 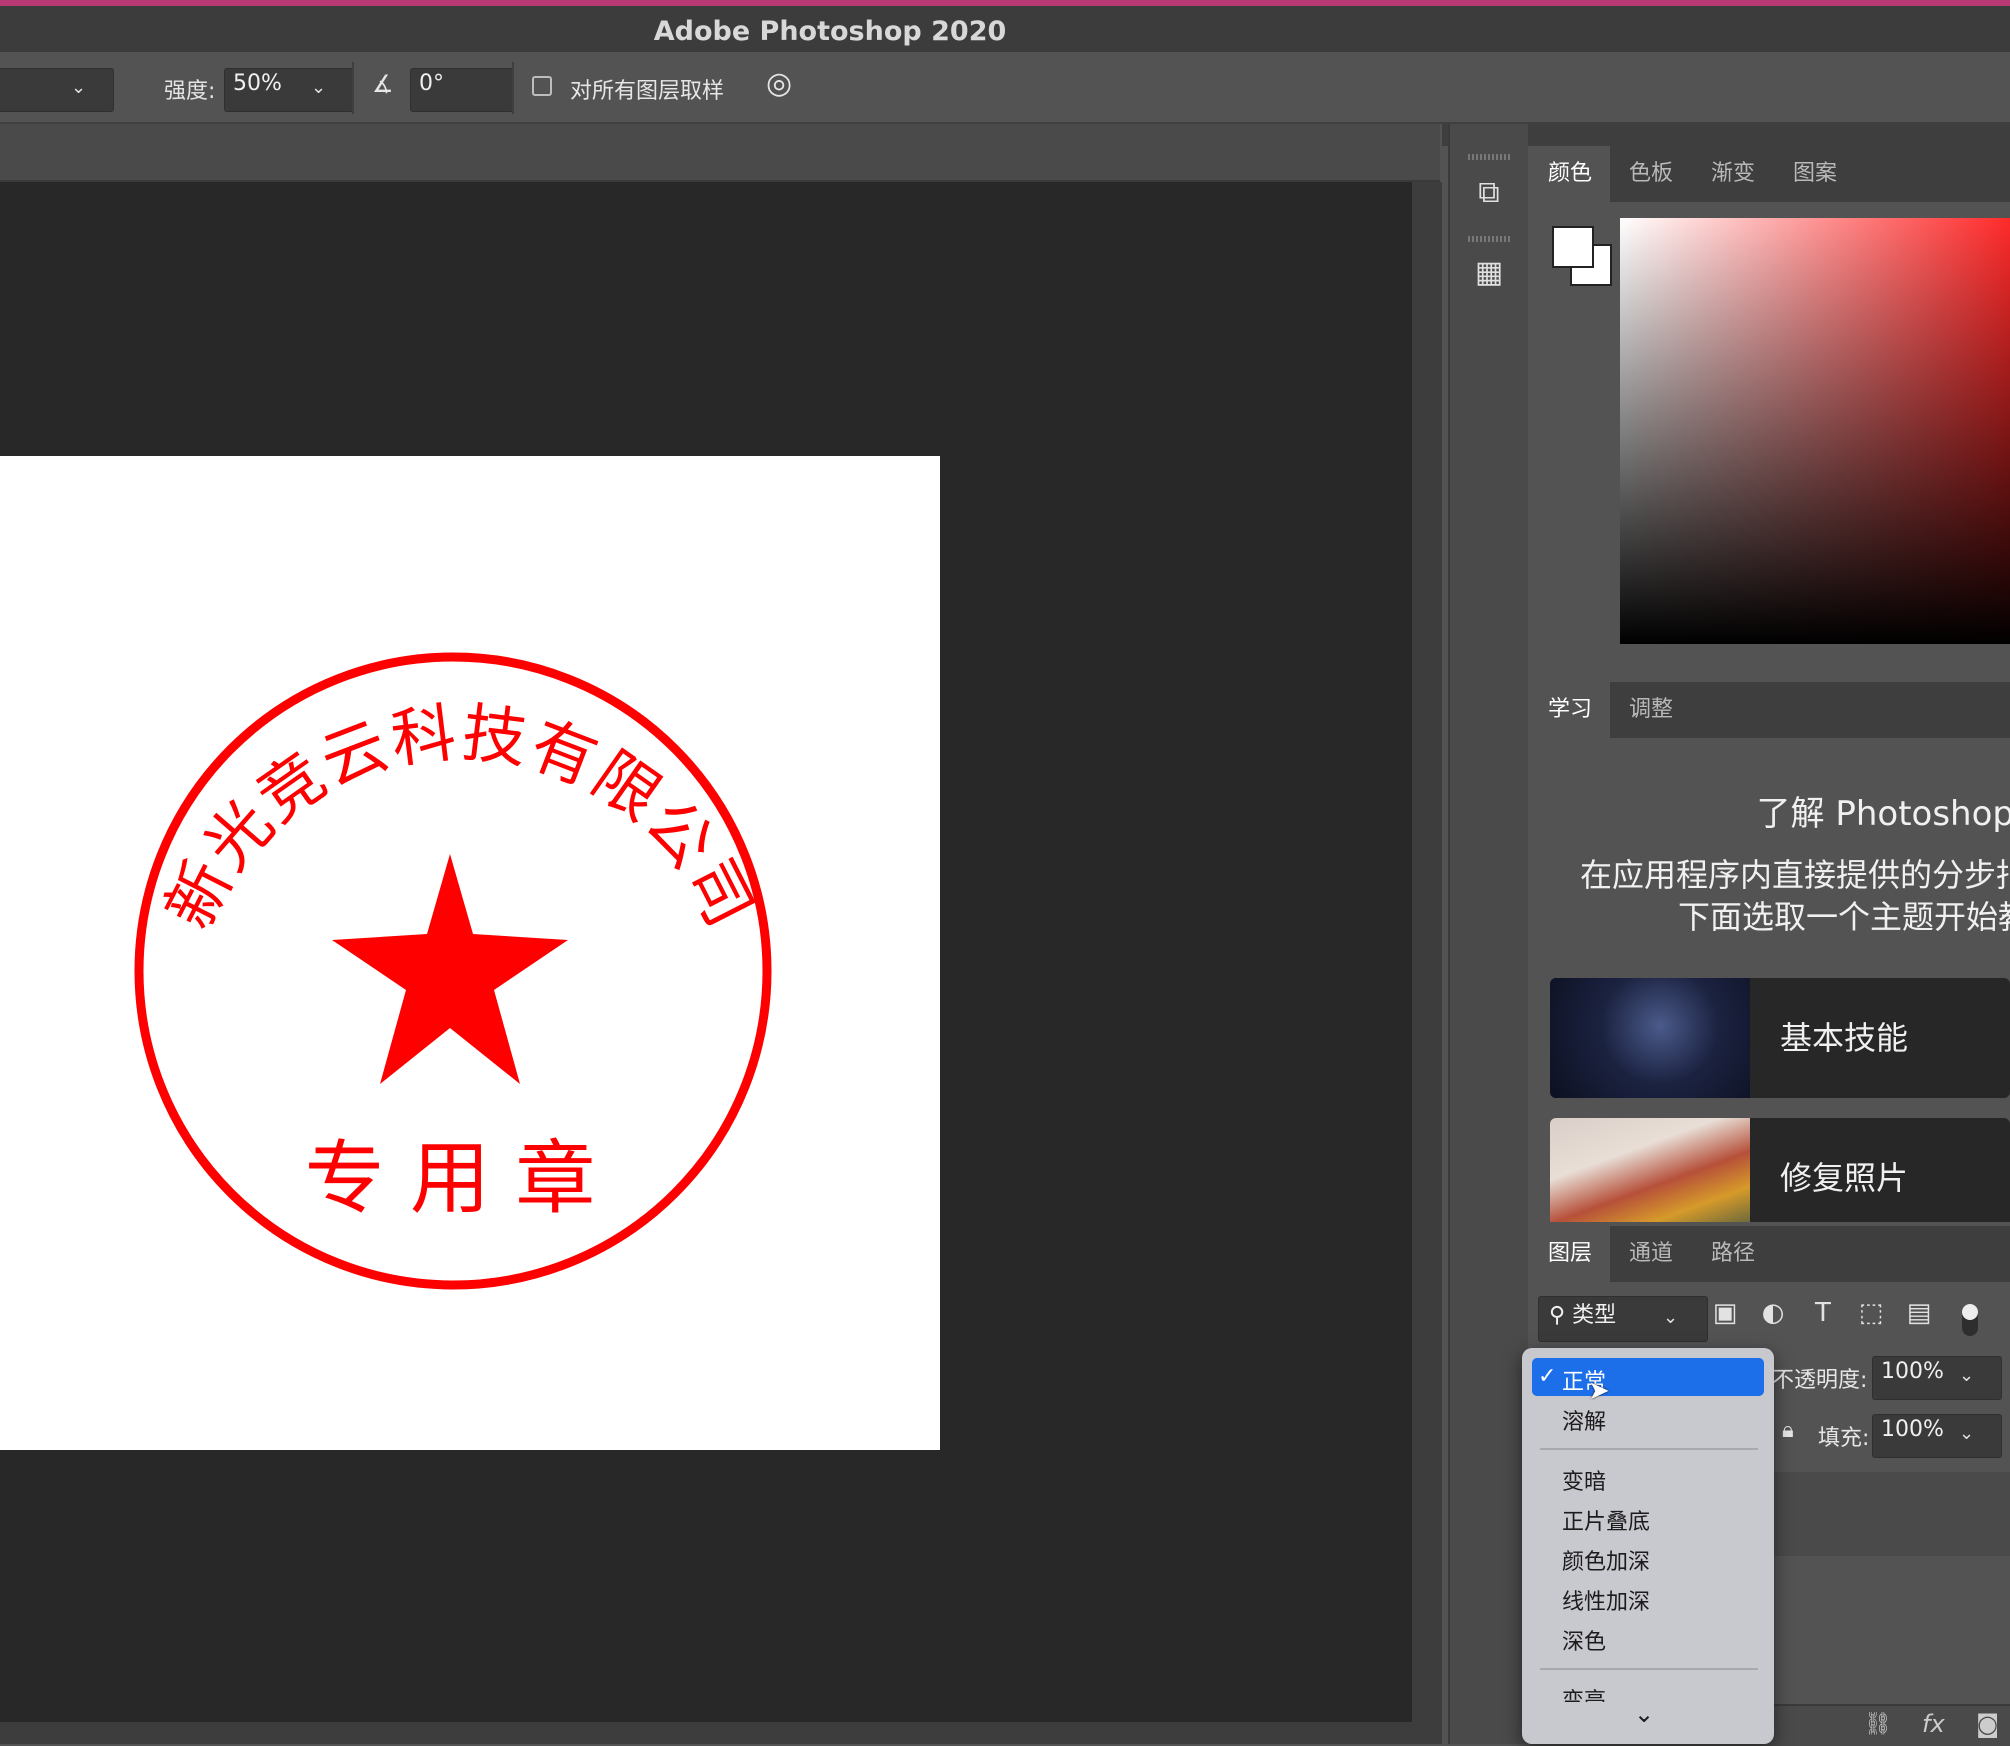 I want to click on options-bar: ⌄ 强度: 50% ⌄ ∡ 0° 对所有图层取样 ◎, so click(x=1005, y=88).